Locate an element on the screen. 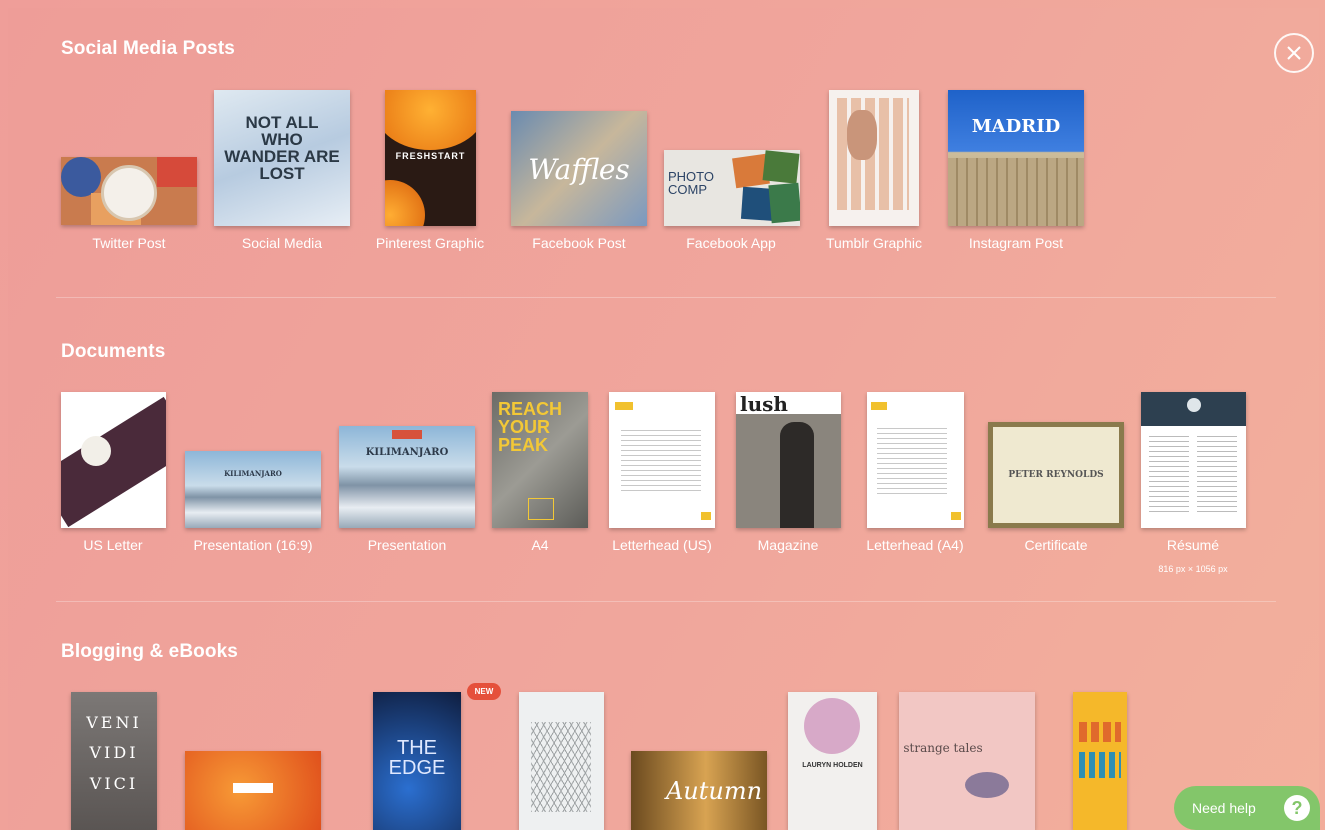 Image resolution: width=1325 pixels, height=830 pixels. thumb-strange-tales: strange tales is located at coordinates (943, 748).